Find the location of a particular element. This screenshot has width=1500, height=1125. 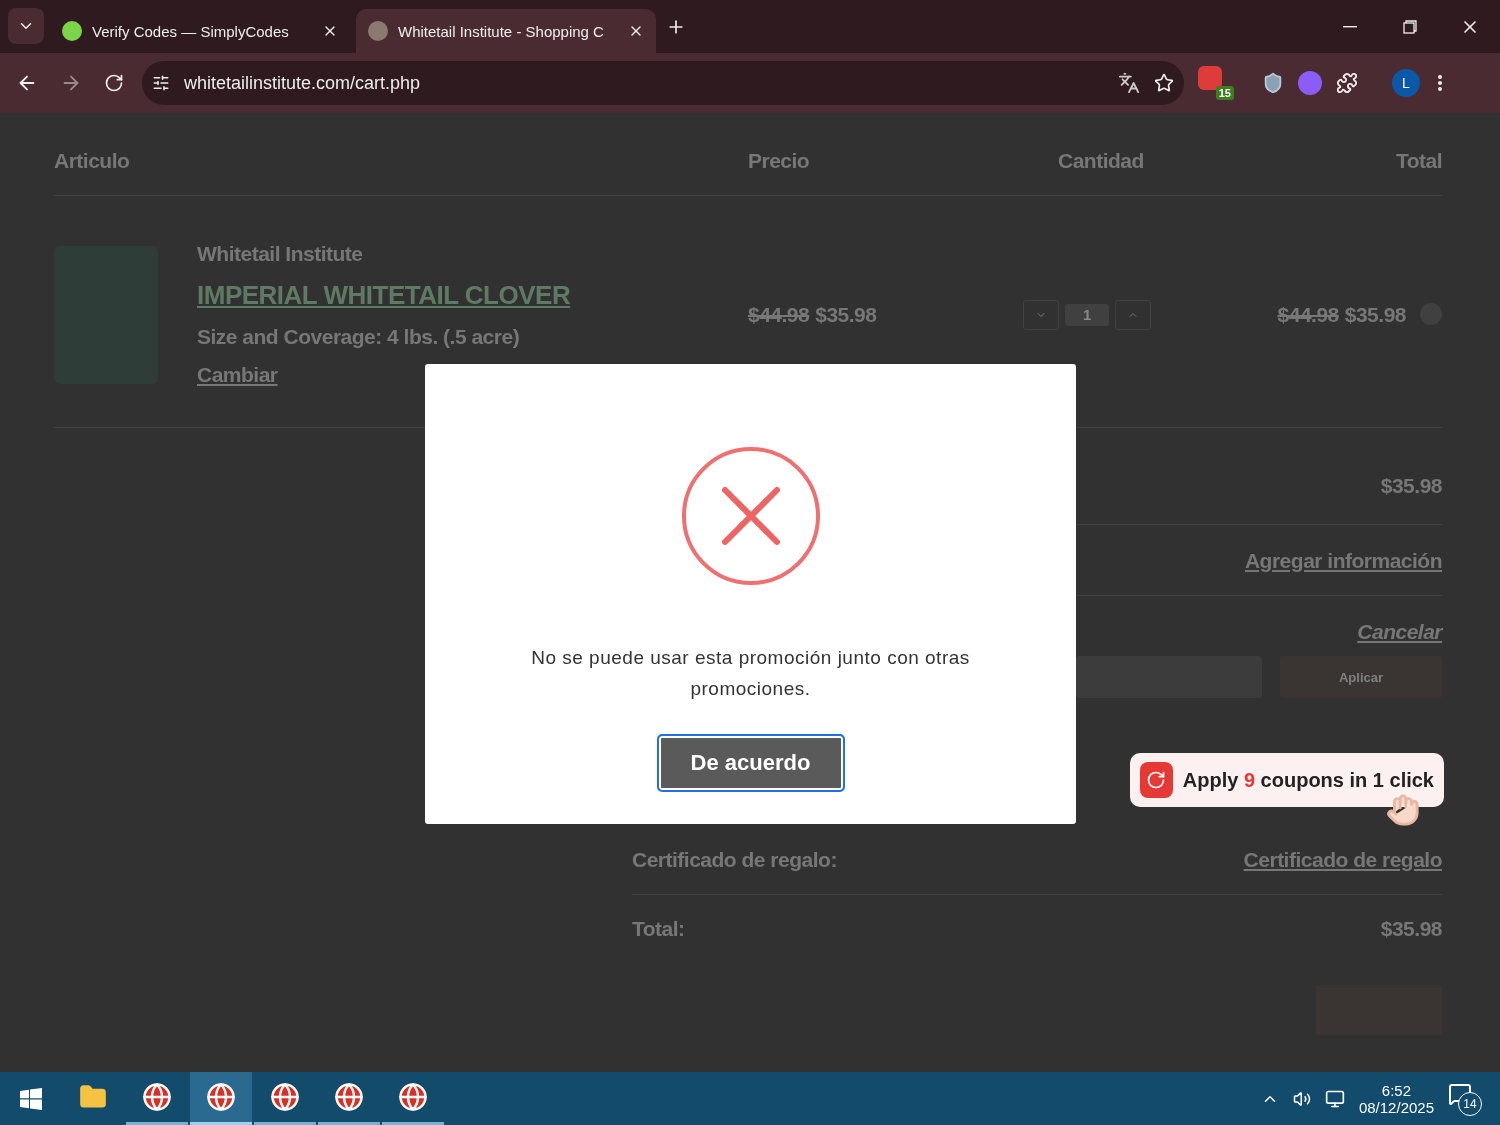

translate-icon is located at coordinates (1129, 83).